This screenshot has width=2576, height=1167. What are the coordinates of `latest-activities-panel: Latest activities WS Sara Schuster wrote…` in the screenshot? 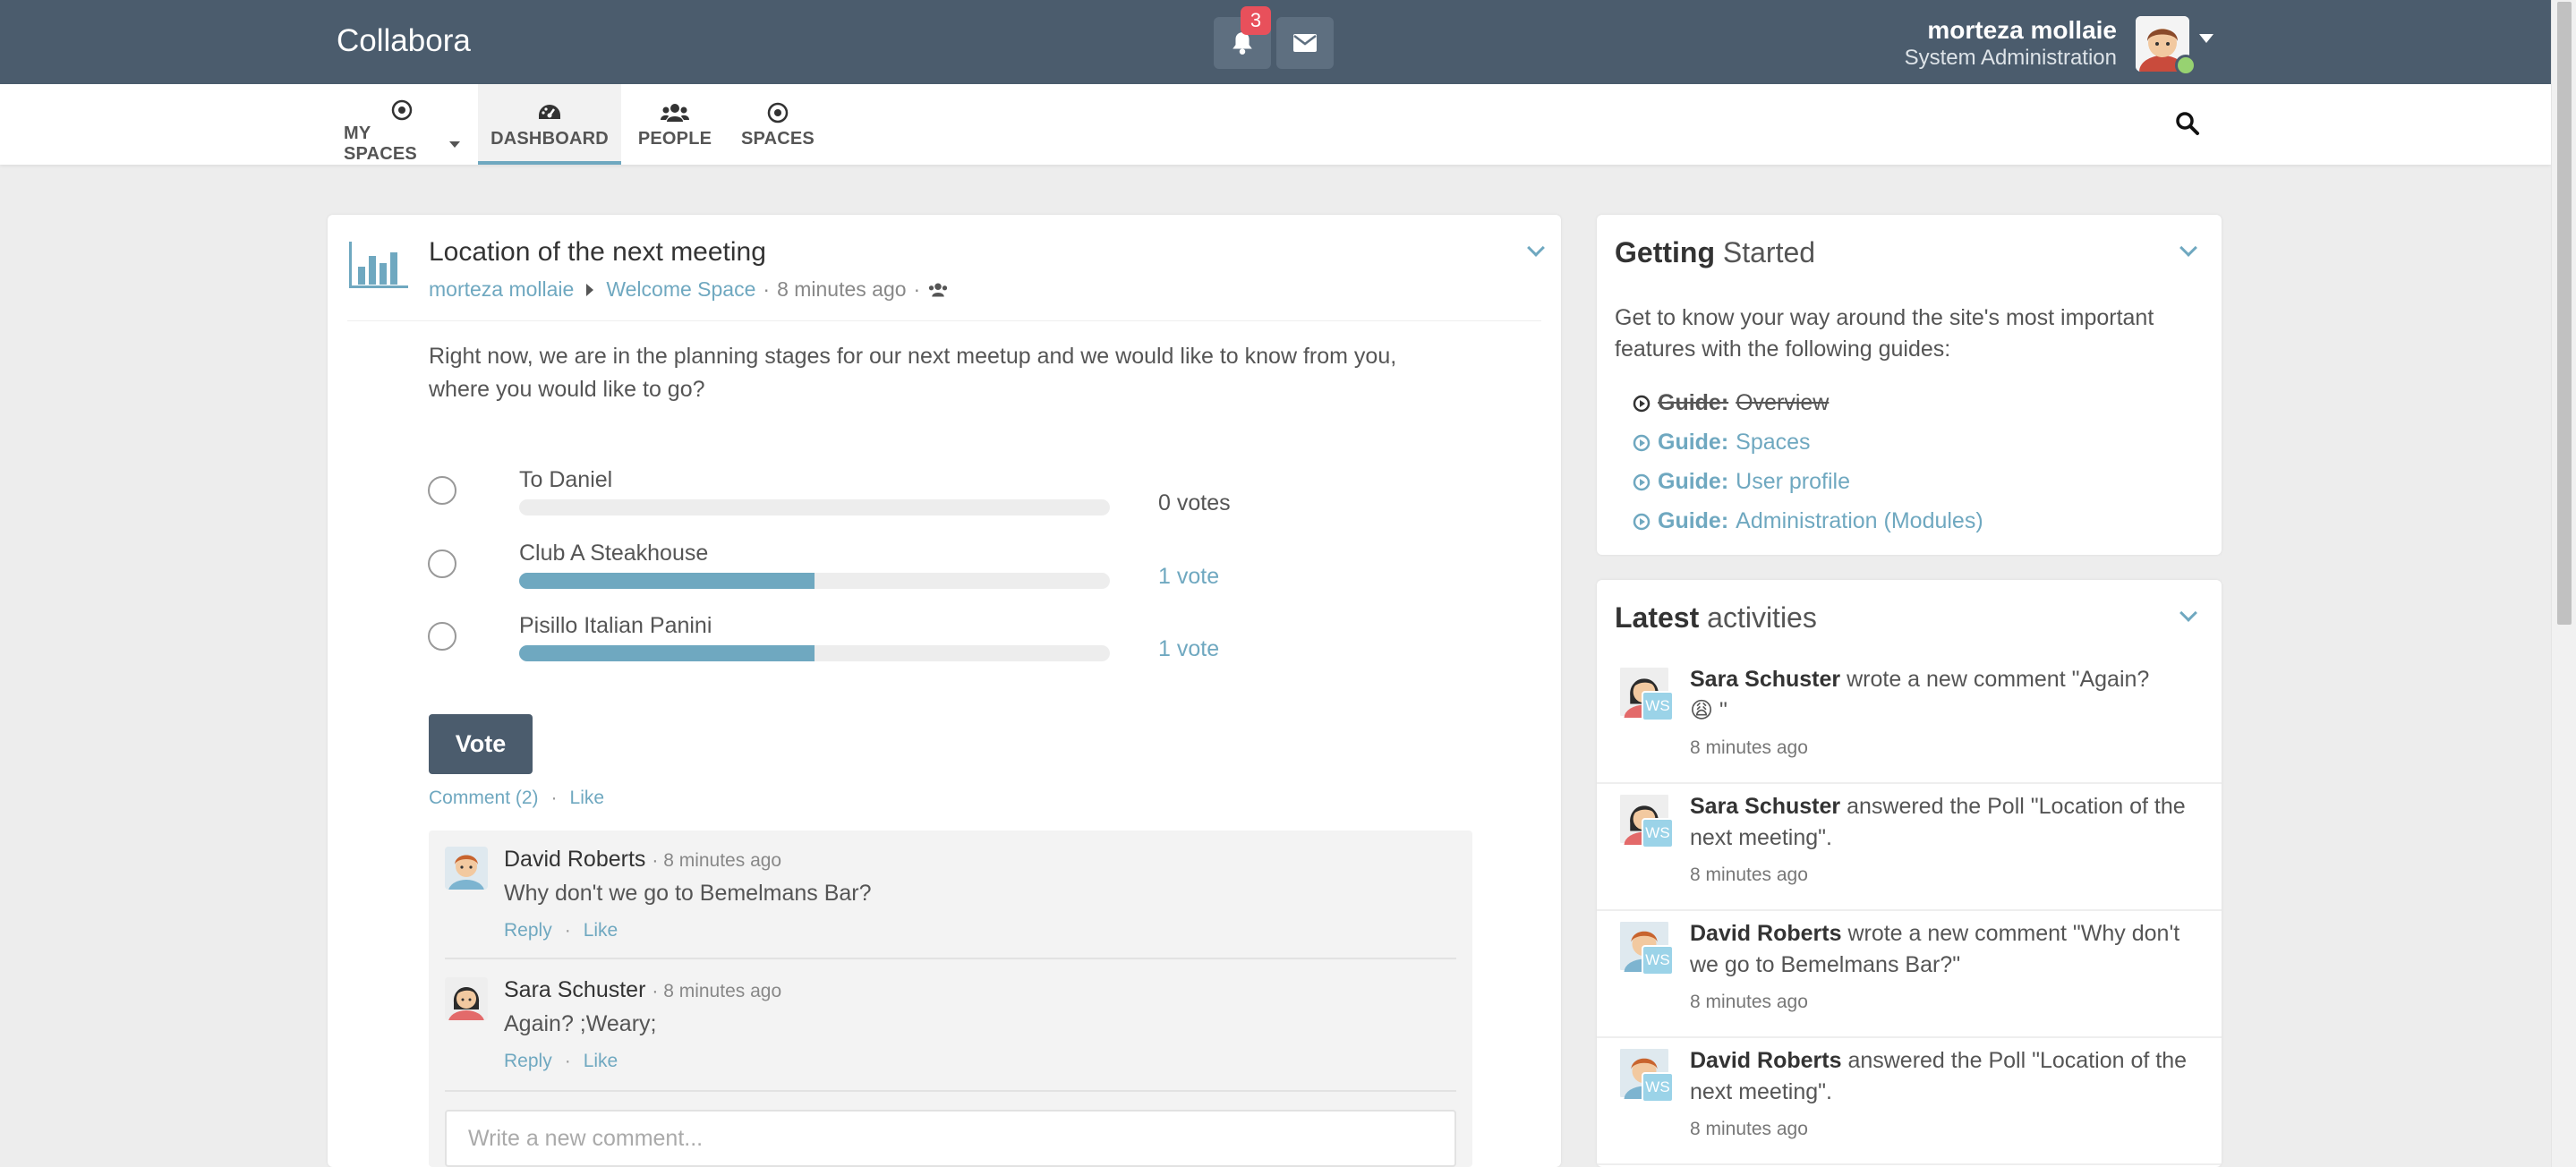 It's located at (1909, 873).